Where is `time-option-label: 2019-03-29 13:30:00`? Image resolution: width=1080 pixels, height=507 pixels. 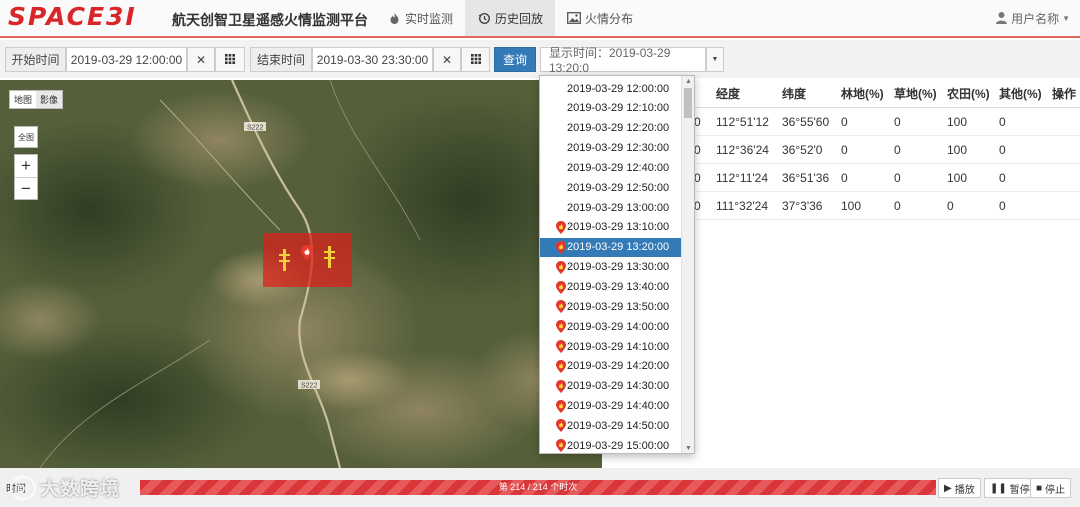
time-option-label: 2019-03-29 13:30:00 is located at coordinates (618, 267).